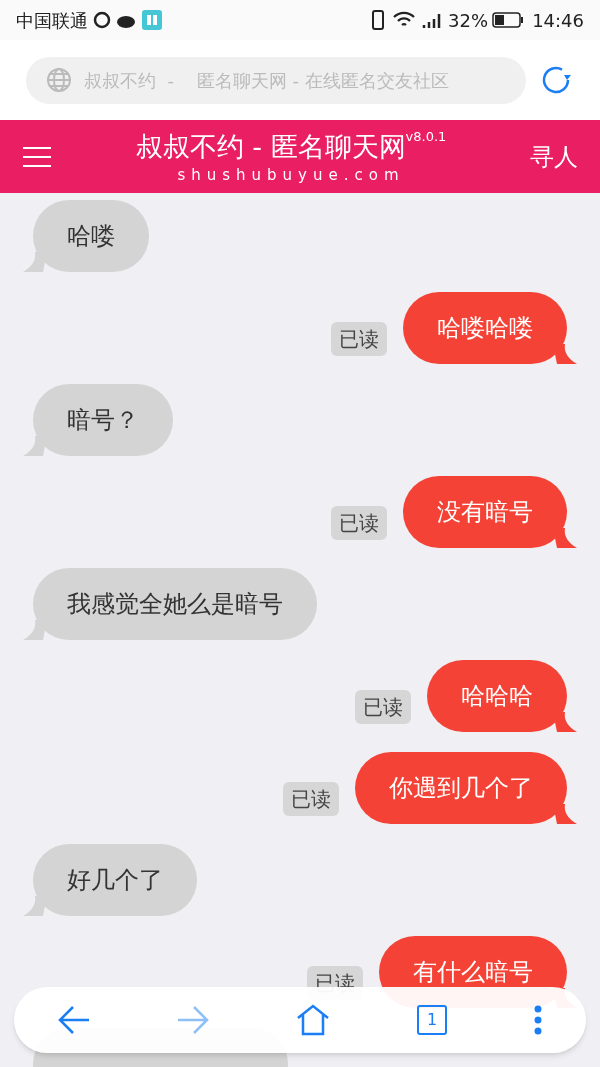 Image resolution: width=600 pixels, height=1067 pixels. Describe the element at coordinates (59, 80) in the screenshot. I see `globe-icon` at that location.